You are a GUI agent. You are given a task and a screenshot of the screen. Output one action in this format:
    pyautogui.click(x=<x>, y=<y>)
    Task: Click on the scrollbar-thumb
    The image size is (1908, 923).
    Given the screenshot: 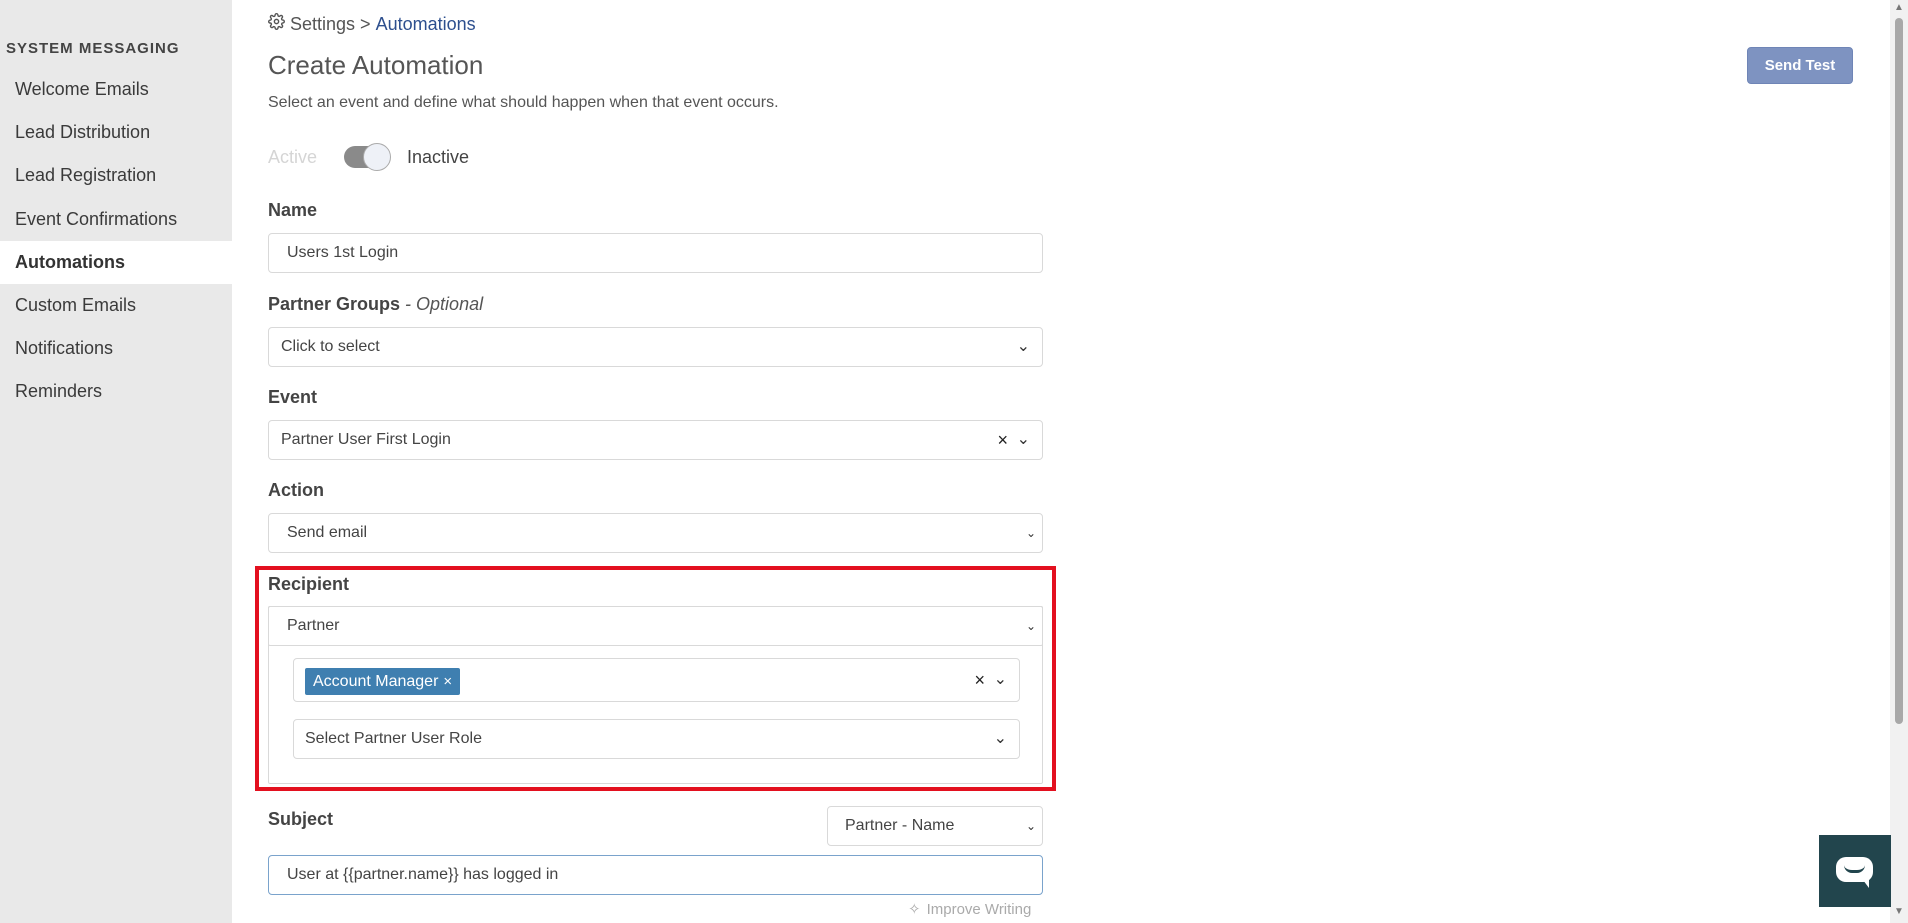 What is the action you would take?
    pyautogui.click(x=1899, y=371)
    